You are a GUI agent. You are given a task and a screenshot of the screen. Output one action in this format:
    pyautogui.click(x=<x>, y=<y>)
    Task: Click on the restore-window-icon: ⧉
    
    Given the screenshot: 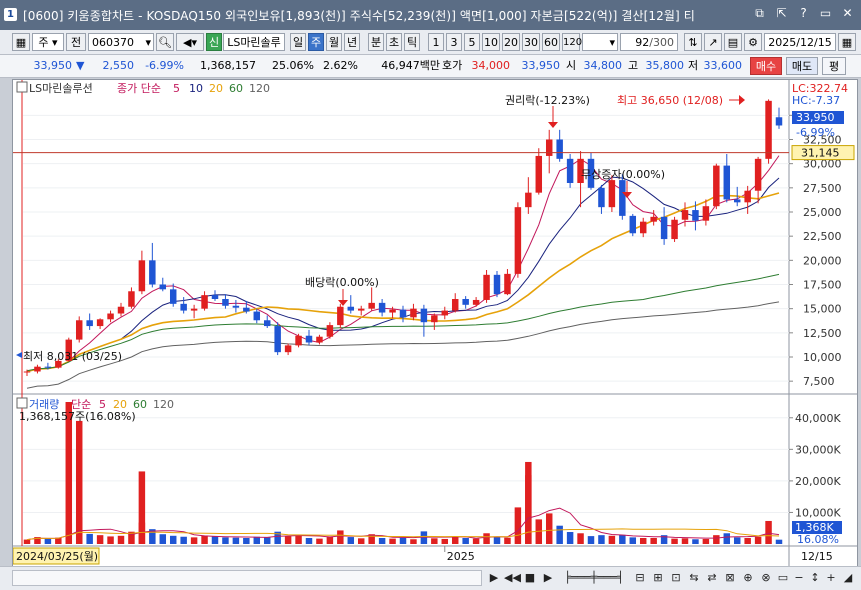 What is the action you would take?
    pyautogui.click(x=759, y=13)
    